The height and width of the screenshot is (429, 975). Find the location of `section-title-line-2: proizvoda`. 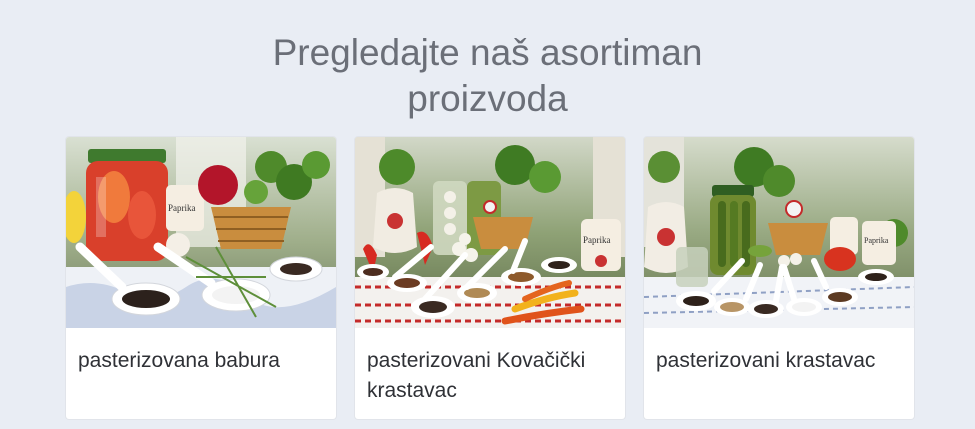

section-title-line-2: proizvoda is located at coordinates (487, 98).